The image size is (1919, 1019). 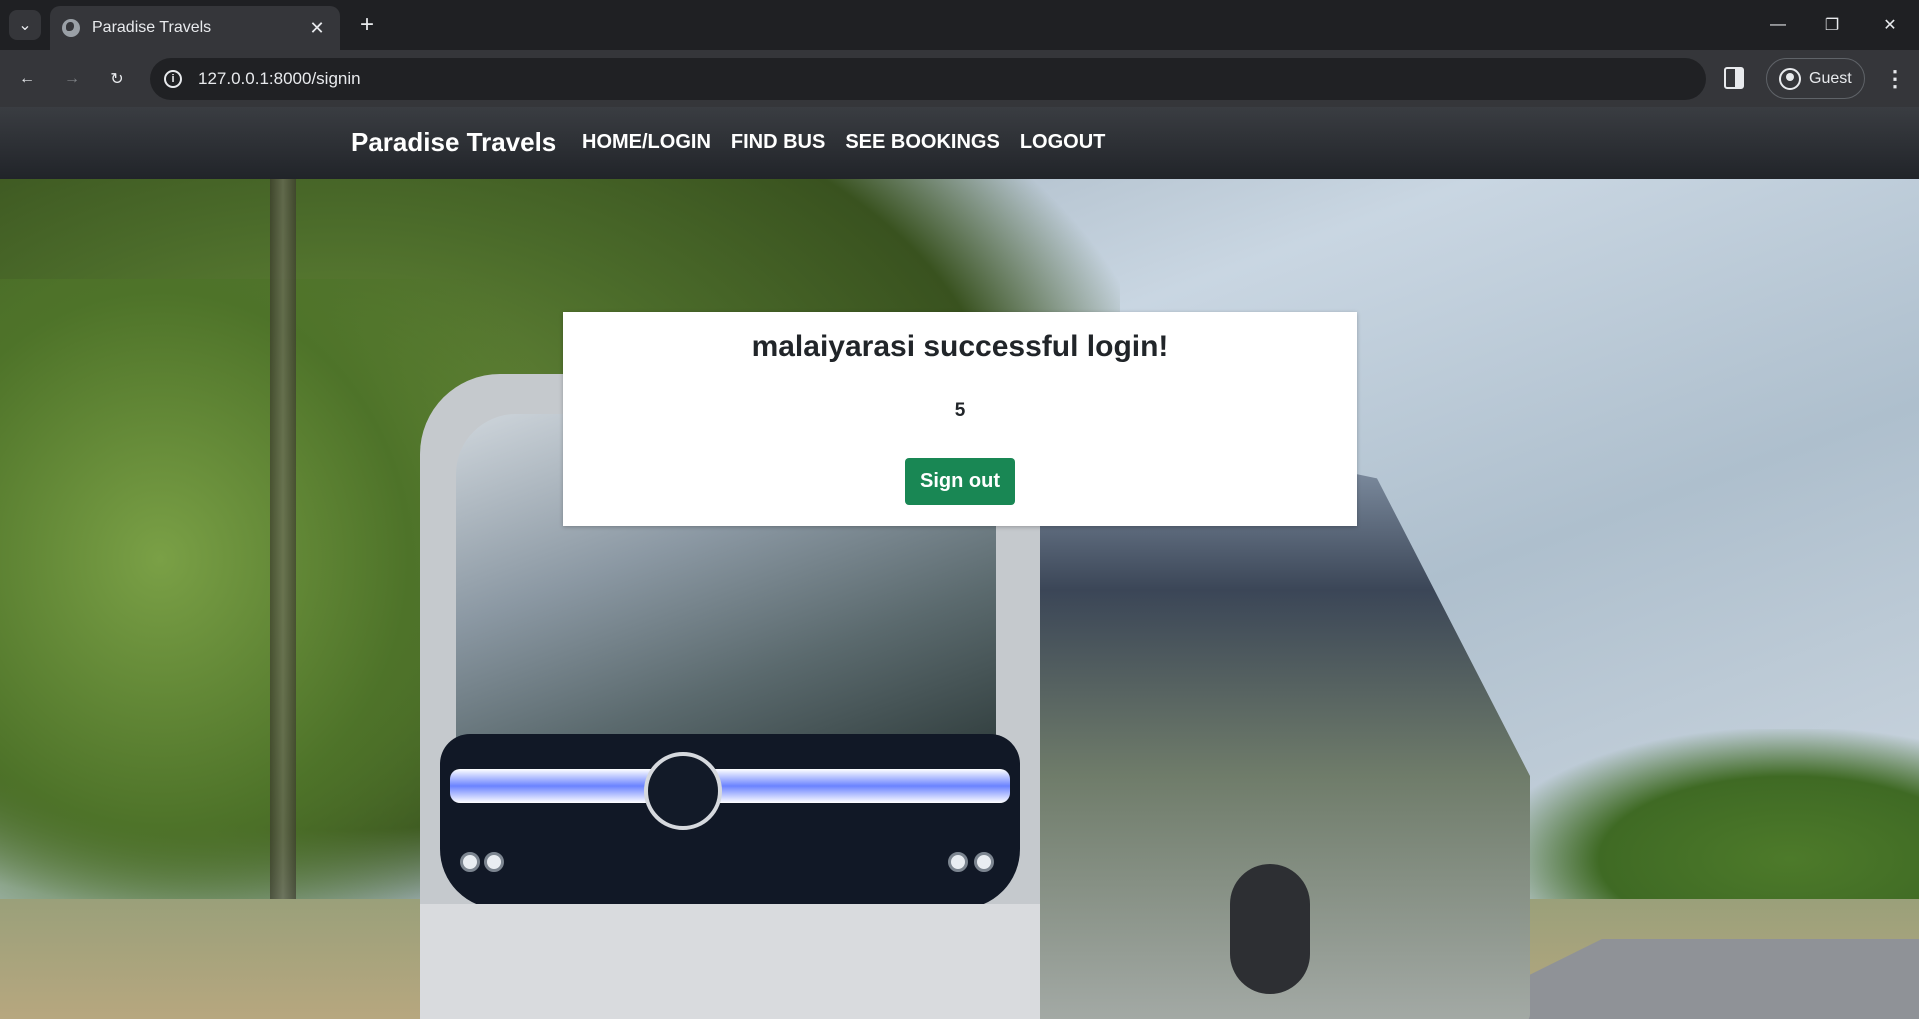 I want to click on window-close-button: ✕, so click(x=1890, y=25).